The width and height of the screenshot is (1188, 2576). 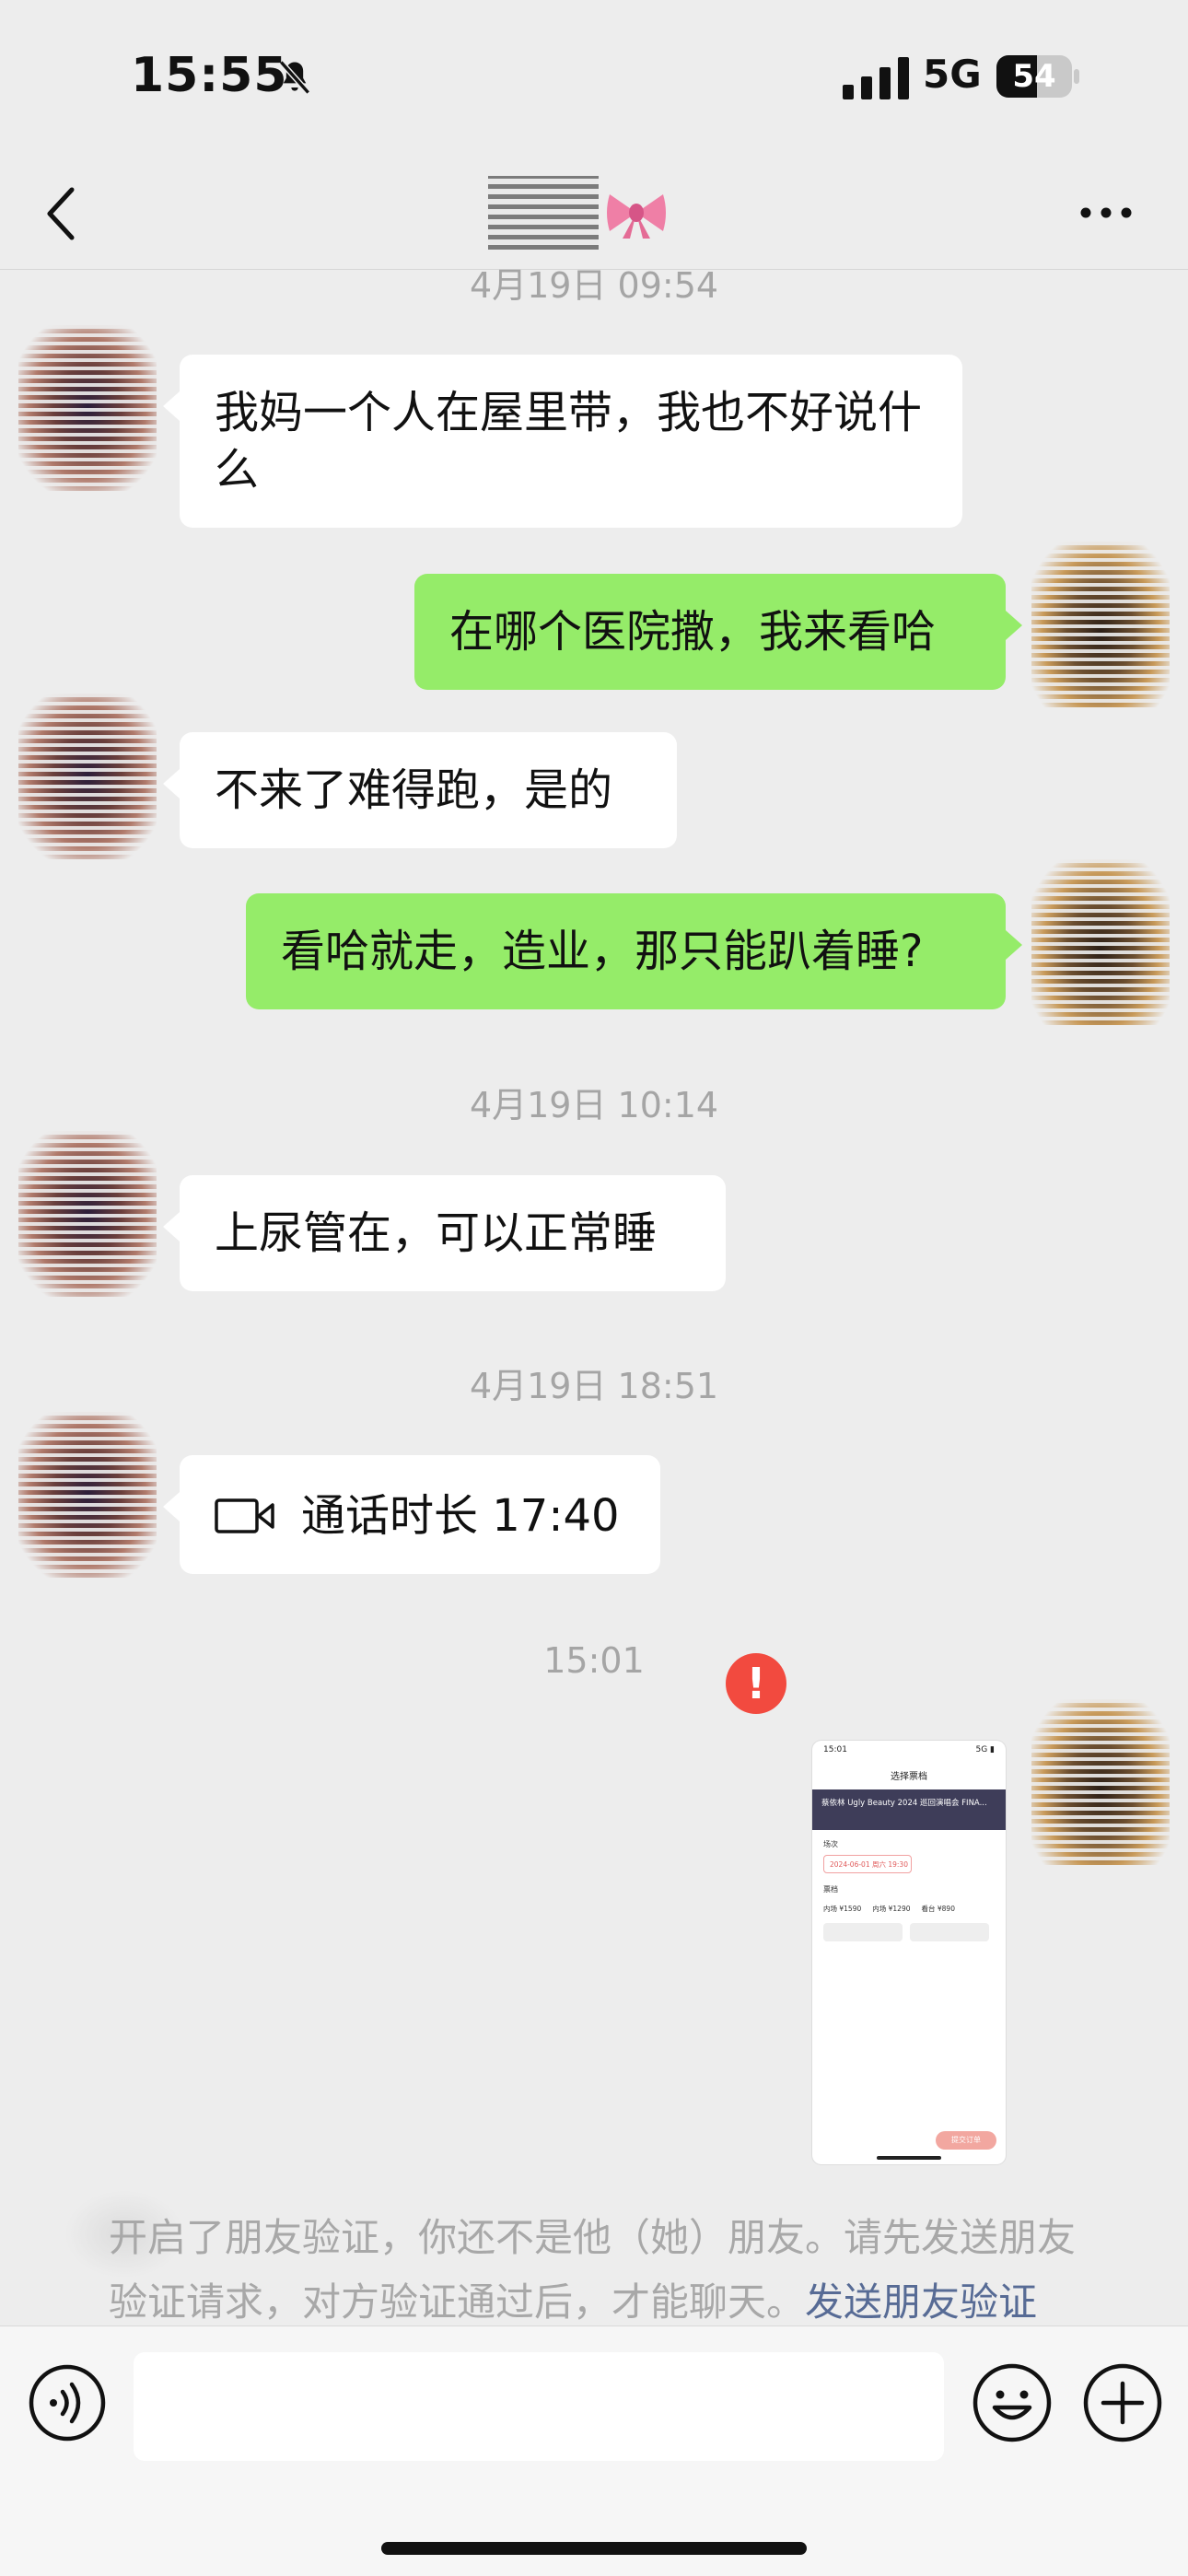 I want to click on more-dots-icon, so click(x=1106, y=213).